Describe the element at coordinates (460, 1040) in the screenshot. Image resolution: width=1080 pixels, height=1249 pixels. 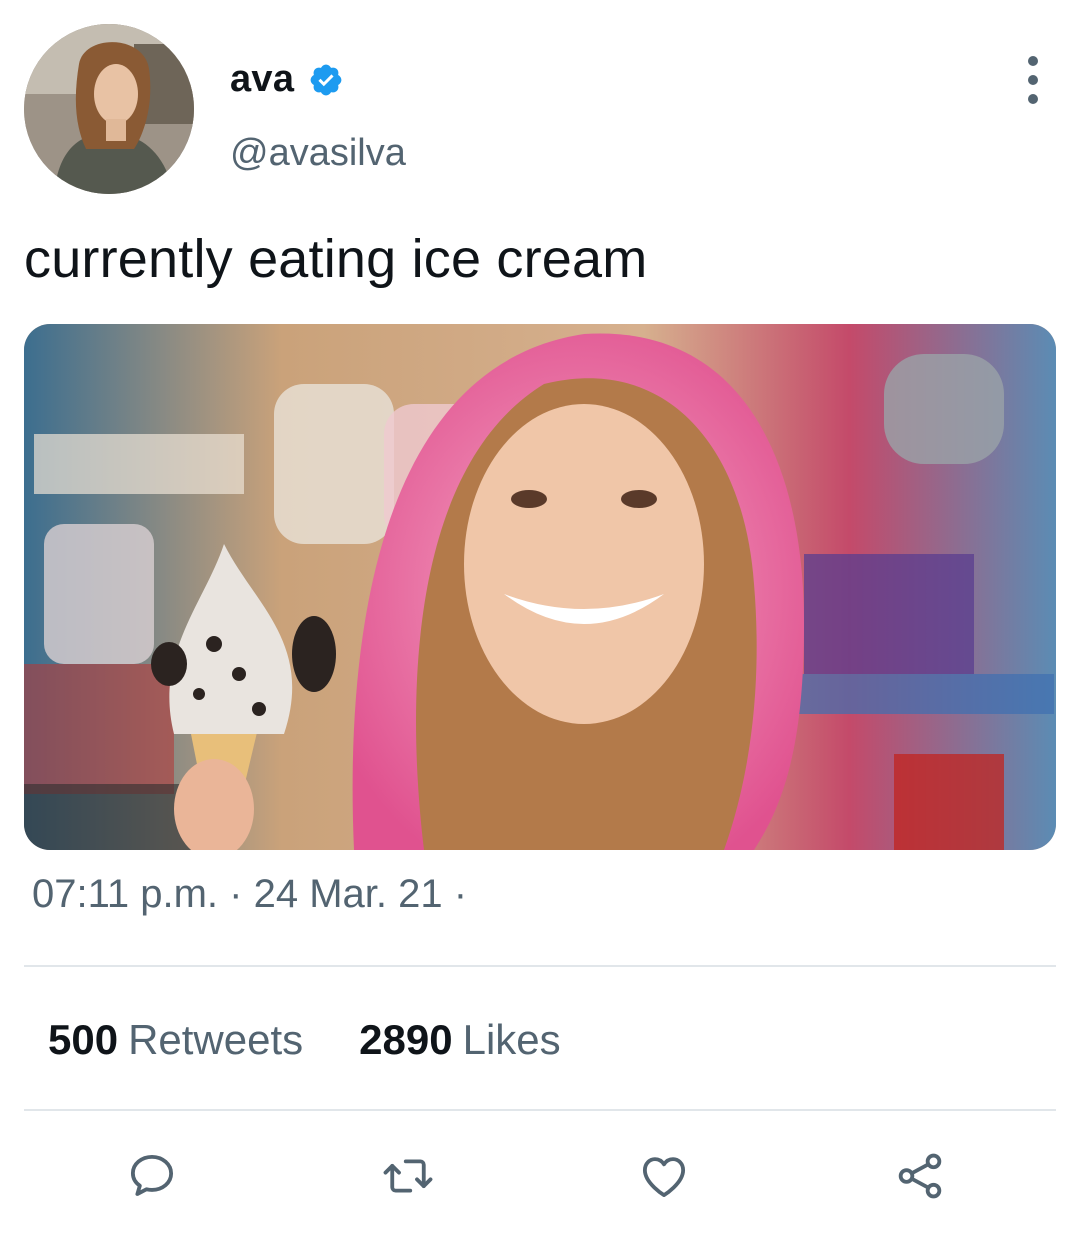
I see `likes-stat: 2890 Likes` at that location.